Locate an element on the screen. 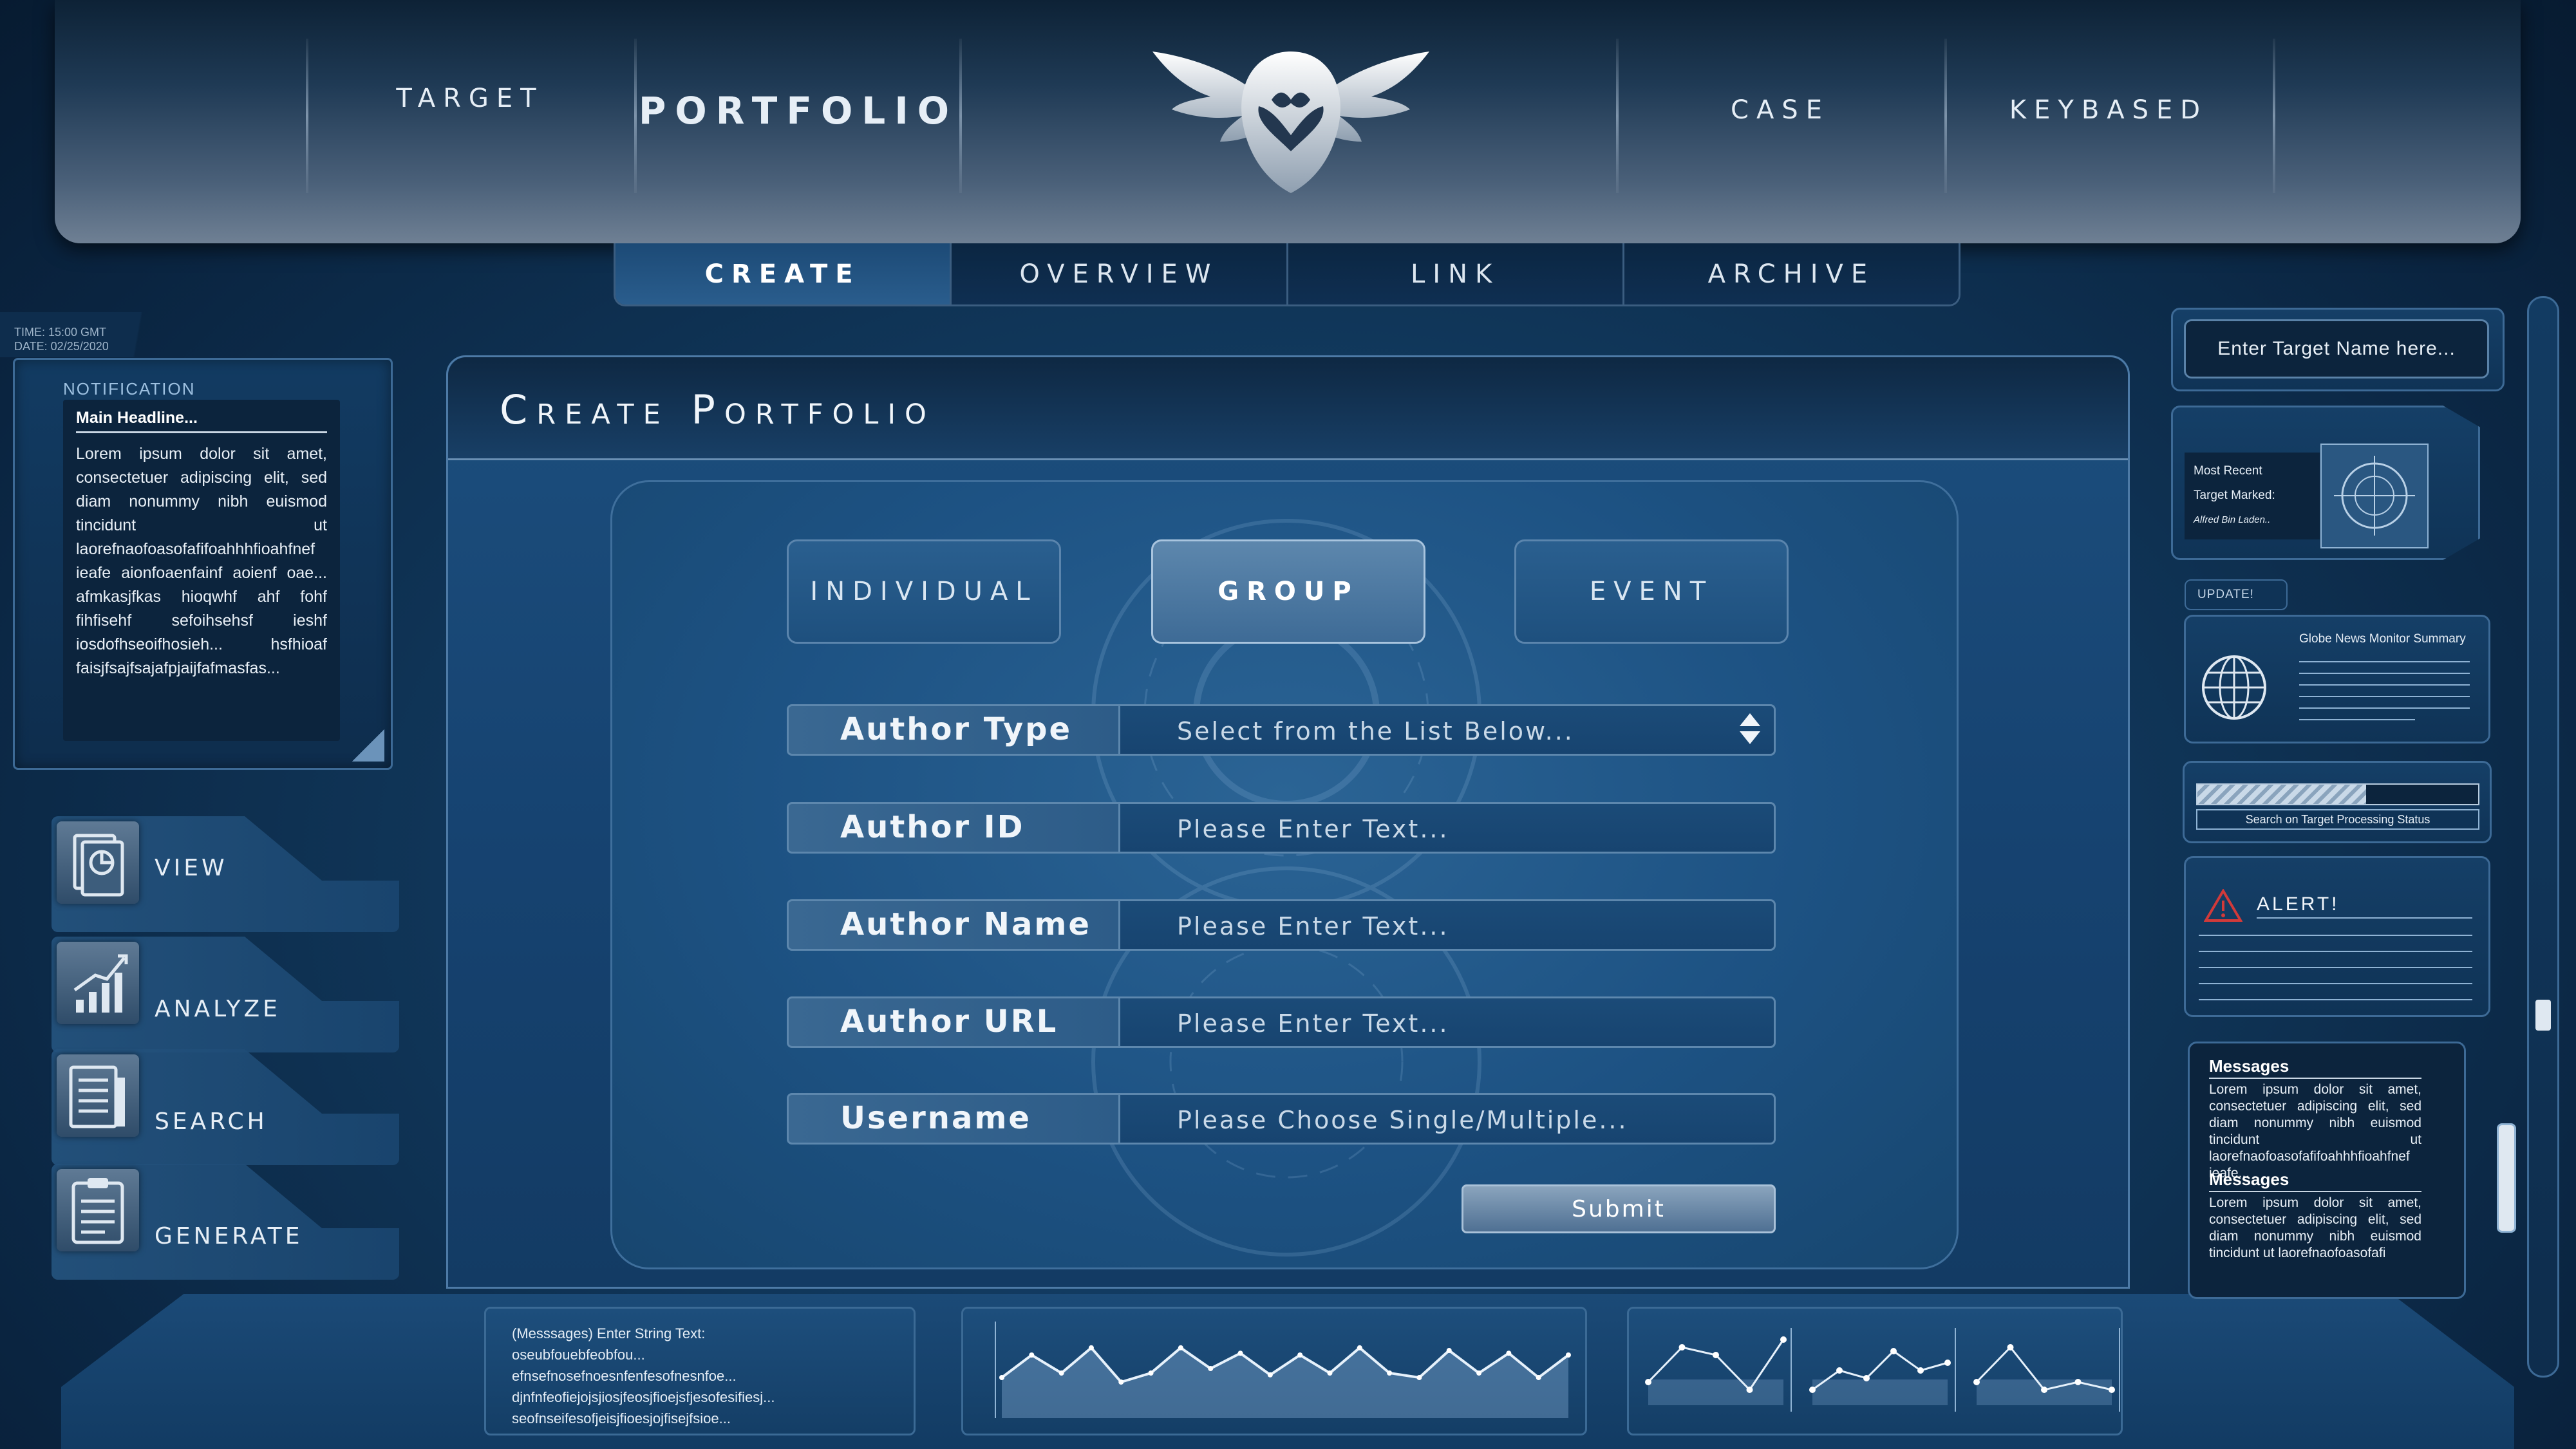  tab-link: LINK is located at coordinates (1456, 273).